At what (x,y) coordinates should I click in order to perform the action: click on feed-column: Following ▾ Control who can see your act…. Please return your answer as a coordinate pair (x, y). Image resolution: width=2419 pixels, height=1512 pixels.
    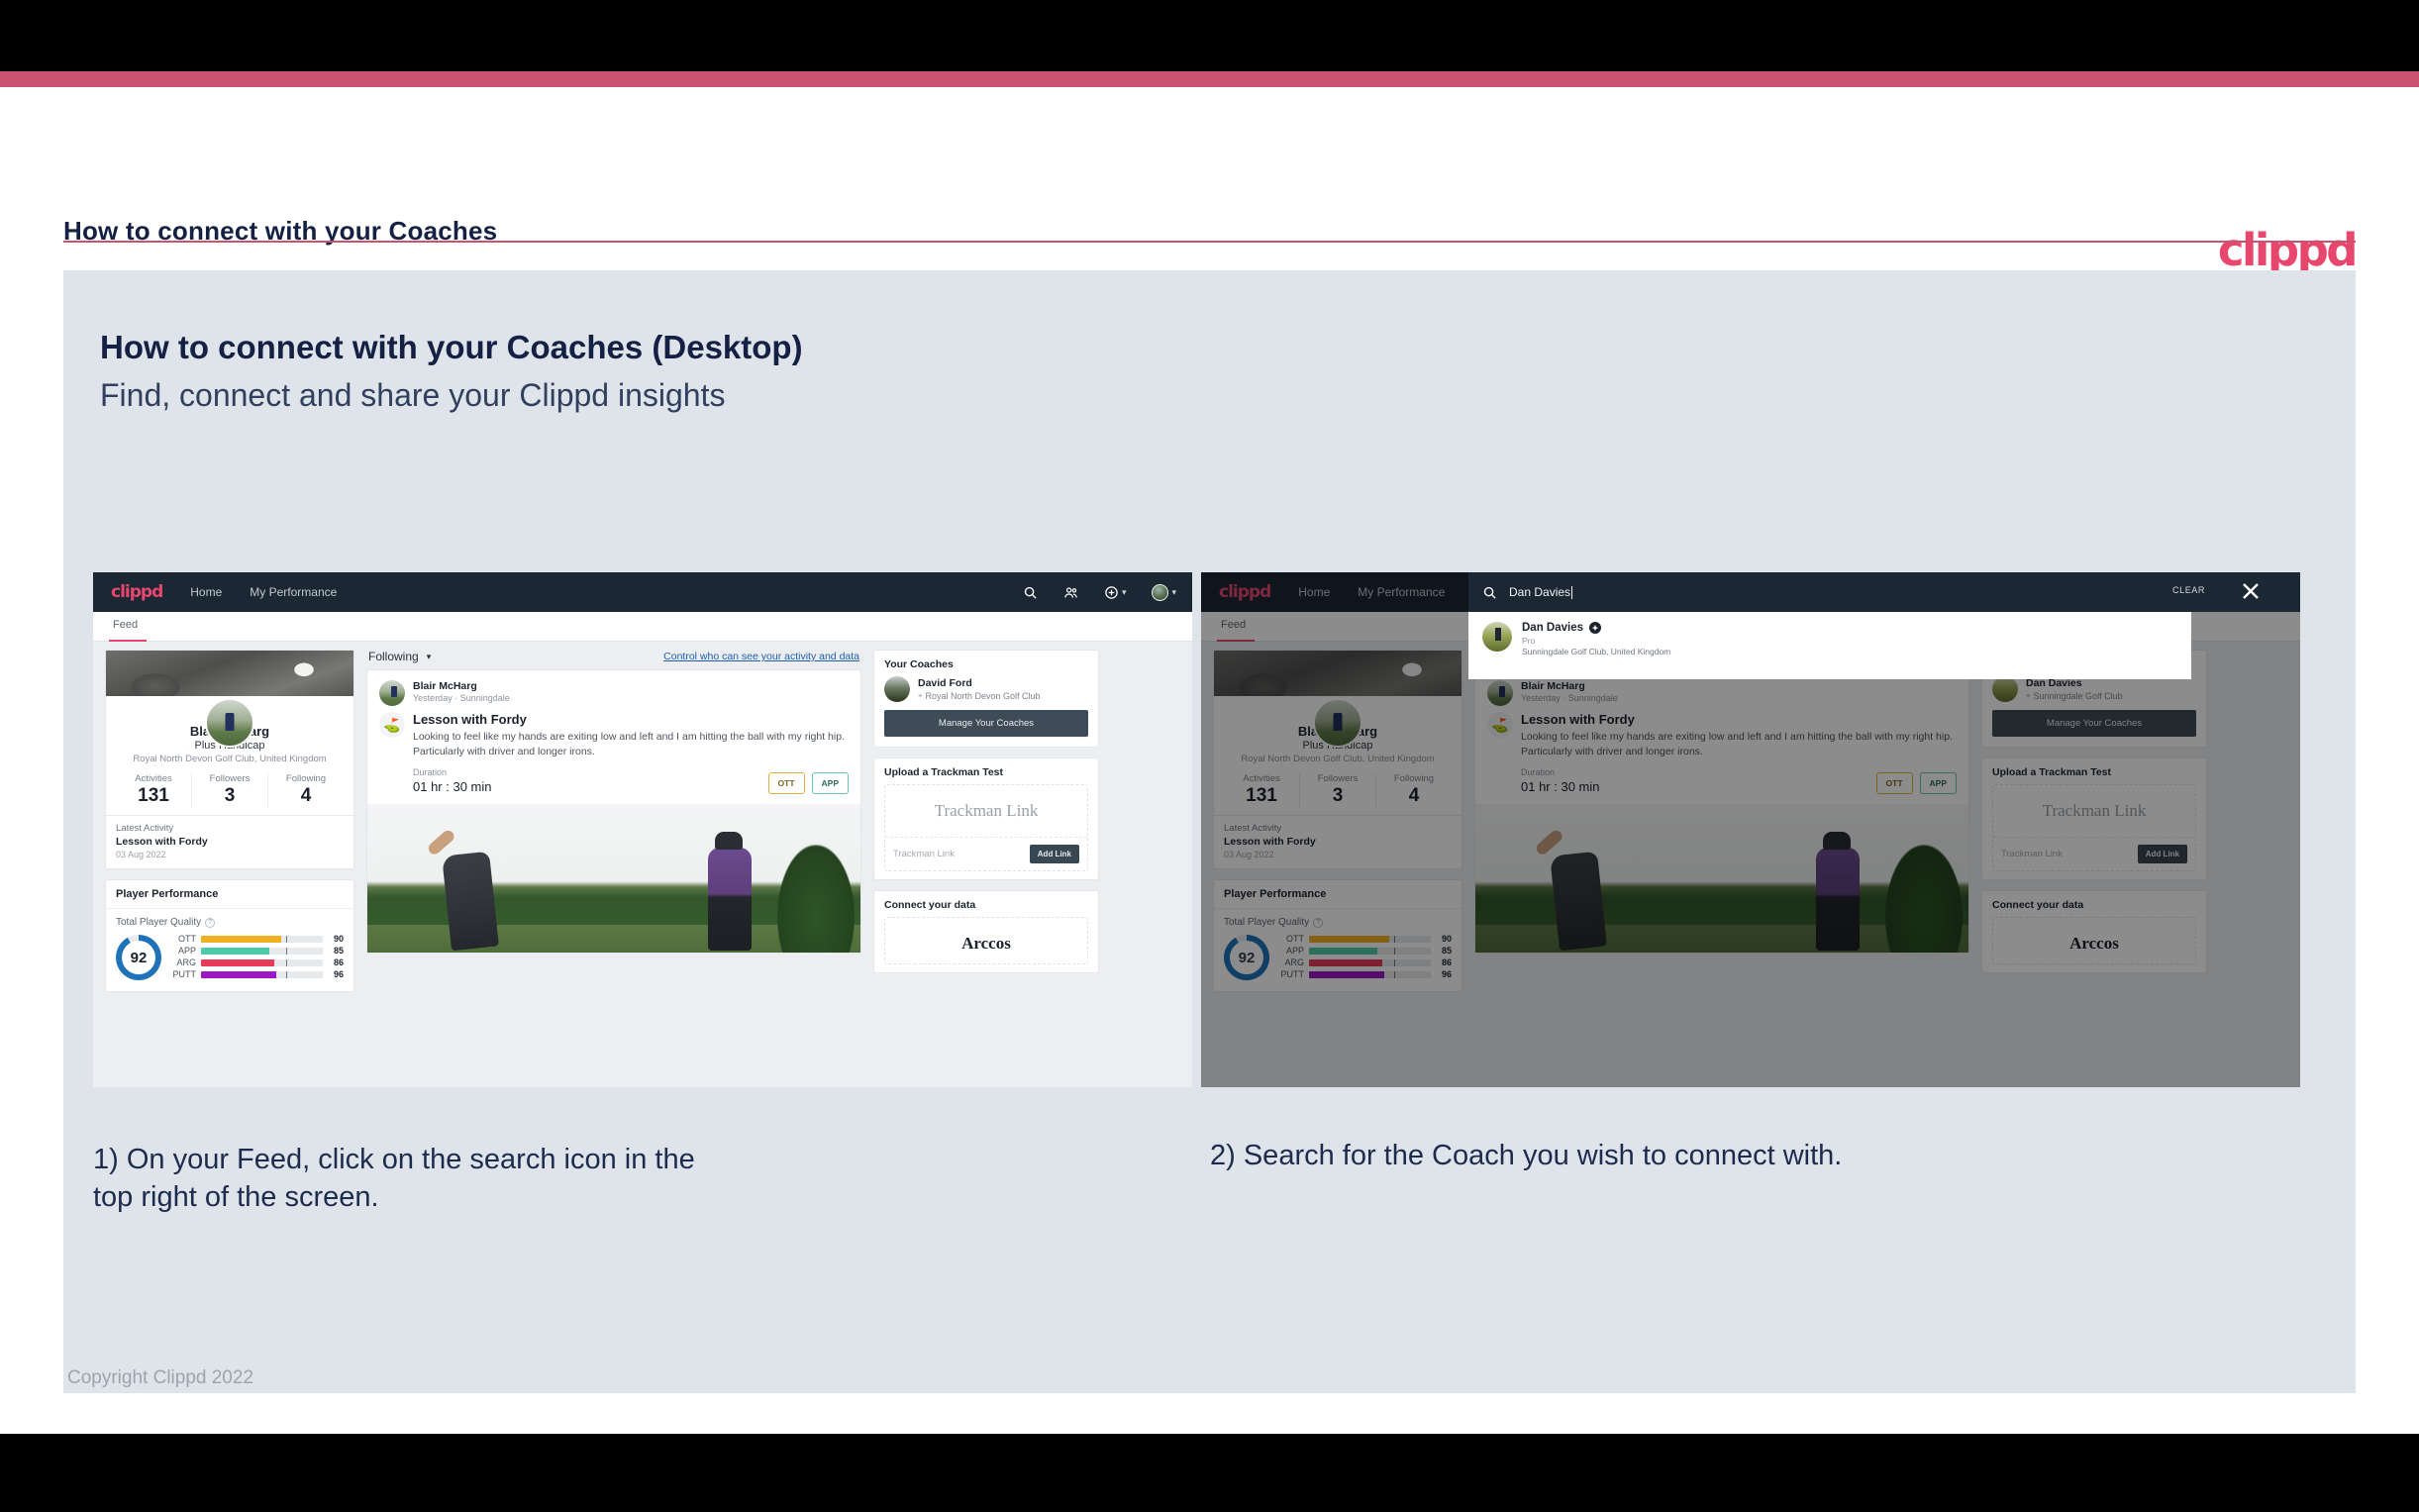
    Looking at the image, I should click on (613, 802).